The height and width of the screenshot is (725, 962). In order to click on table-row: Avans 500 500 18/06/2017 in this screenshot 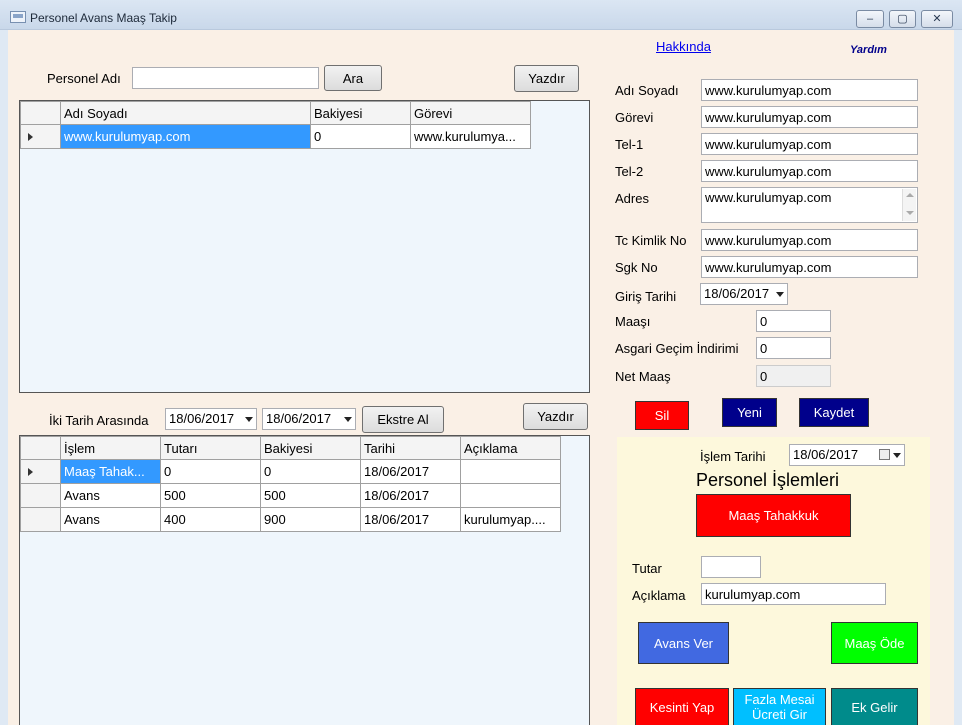, I will do `click(290, 495)`.